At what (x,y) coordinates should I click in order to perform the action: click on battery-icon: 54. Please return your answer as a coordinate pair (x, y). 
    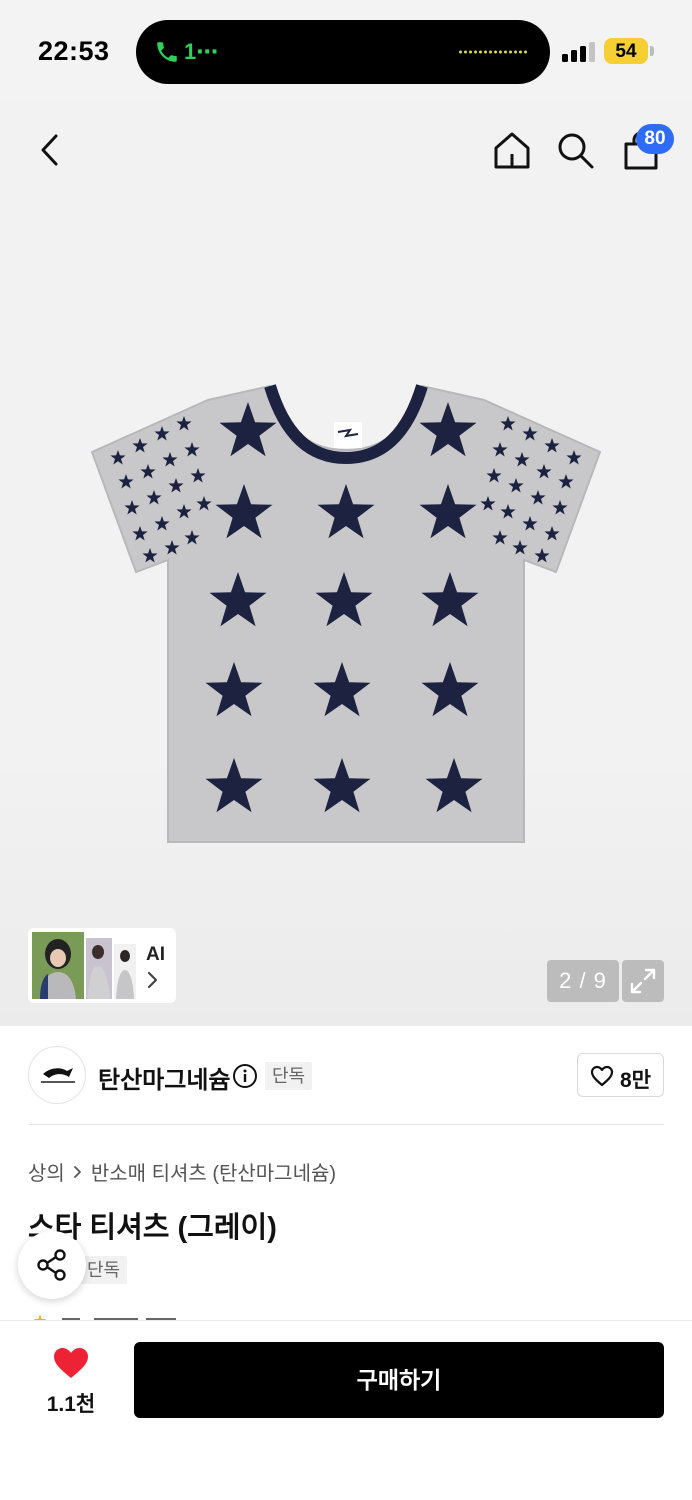
    Looking at the image, I should click on (626, 51).